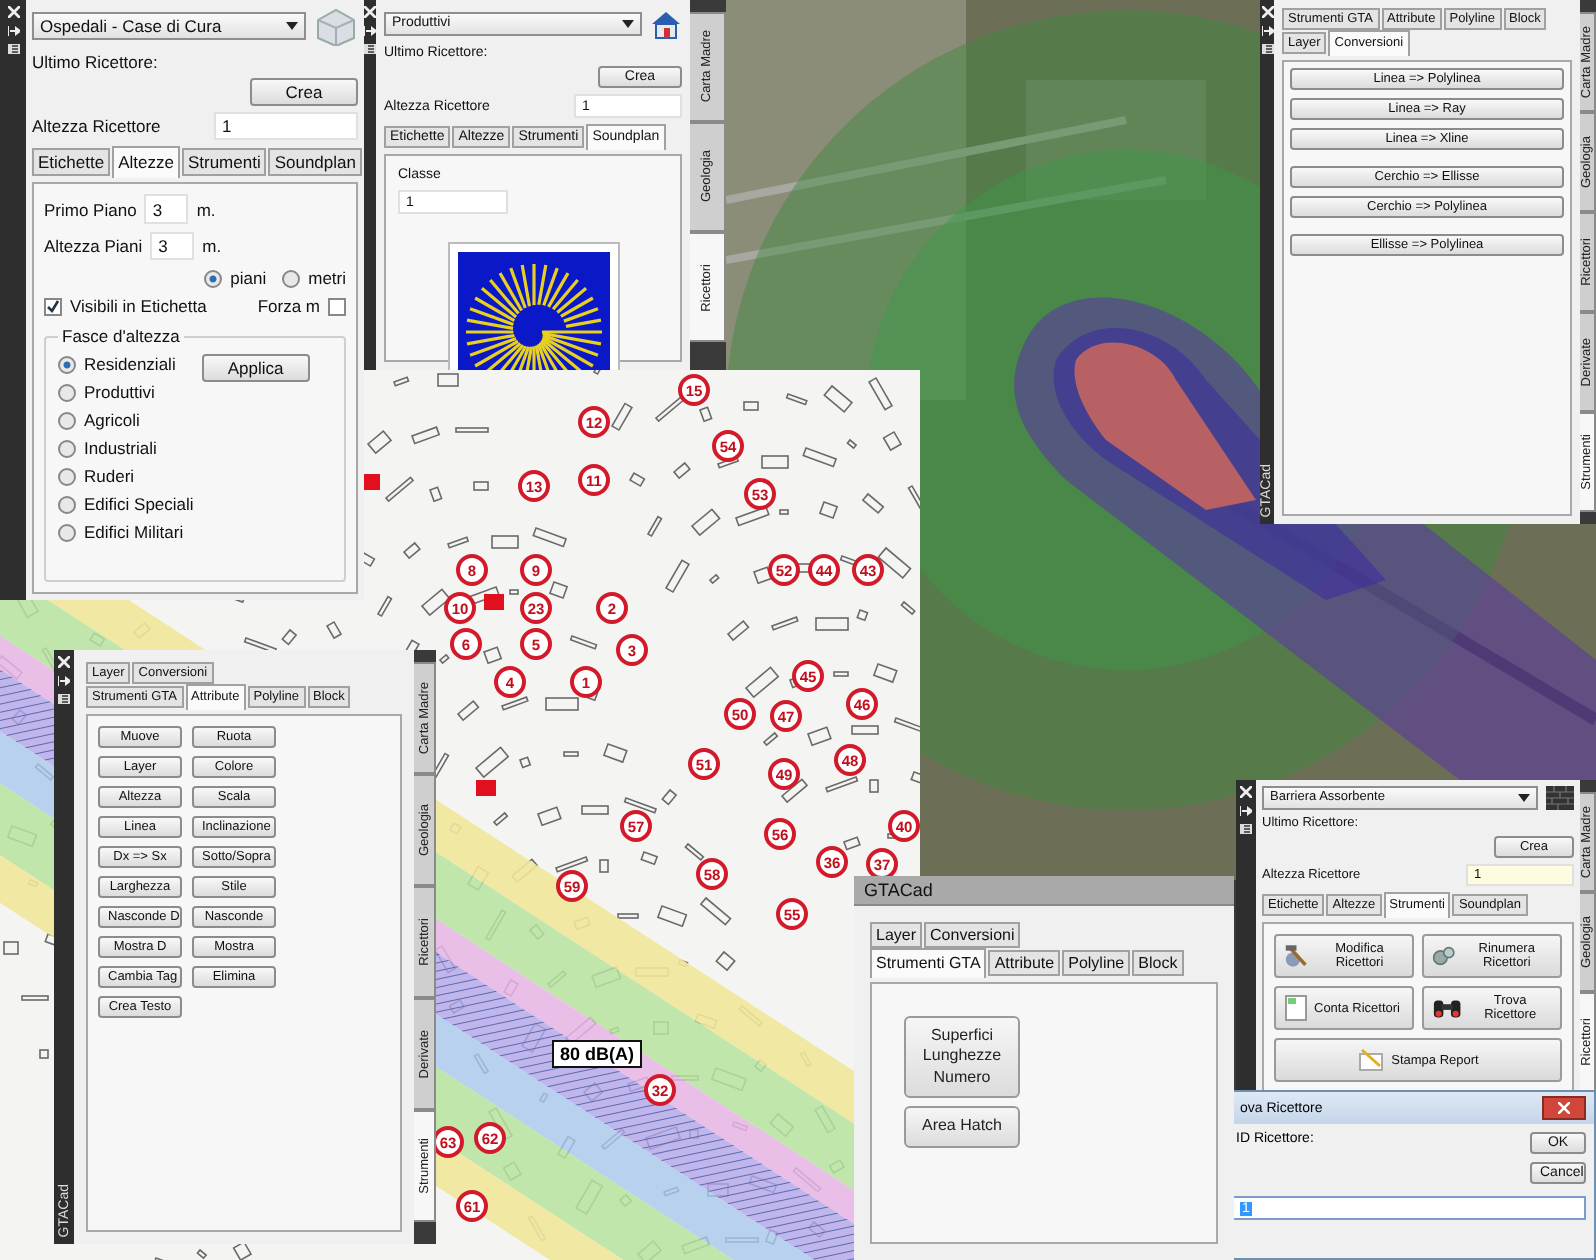 This screenshot has width=1596, height=1260. Describe the element at coordinates (126, 392) in the screenshot. I see `radio-option: Produttivi` at that location.